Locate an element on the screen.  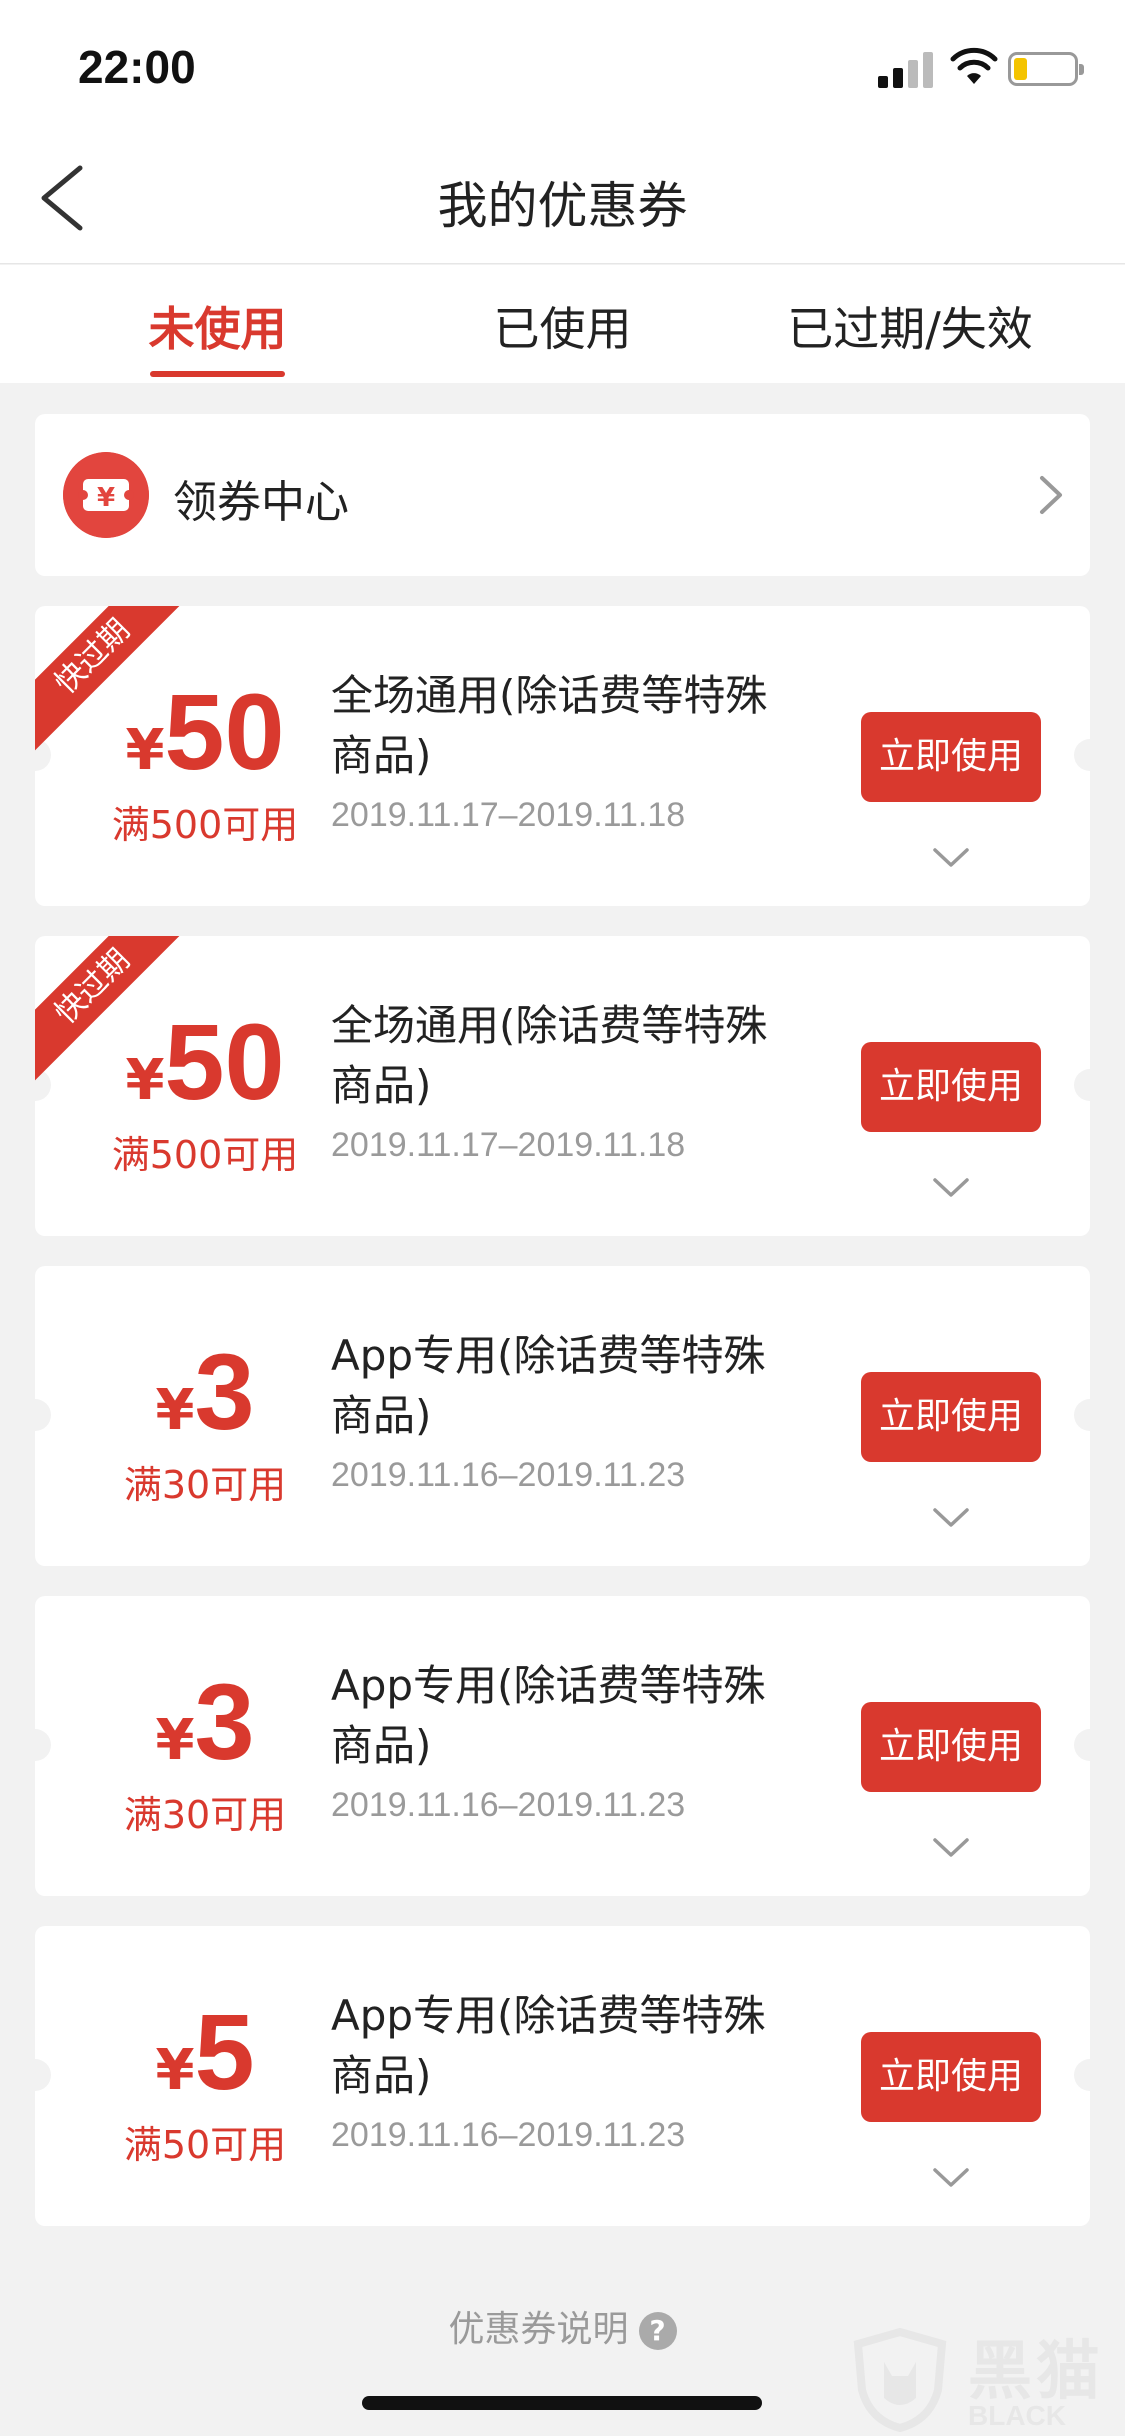
nav-bar: 我的优惠券 is located at coordinates (562, 198).